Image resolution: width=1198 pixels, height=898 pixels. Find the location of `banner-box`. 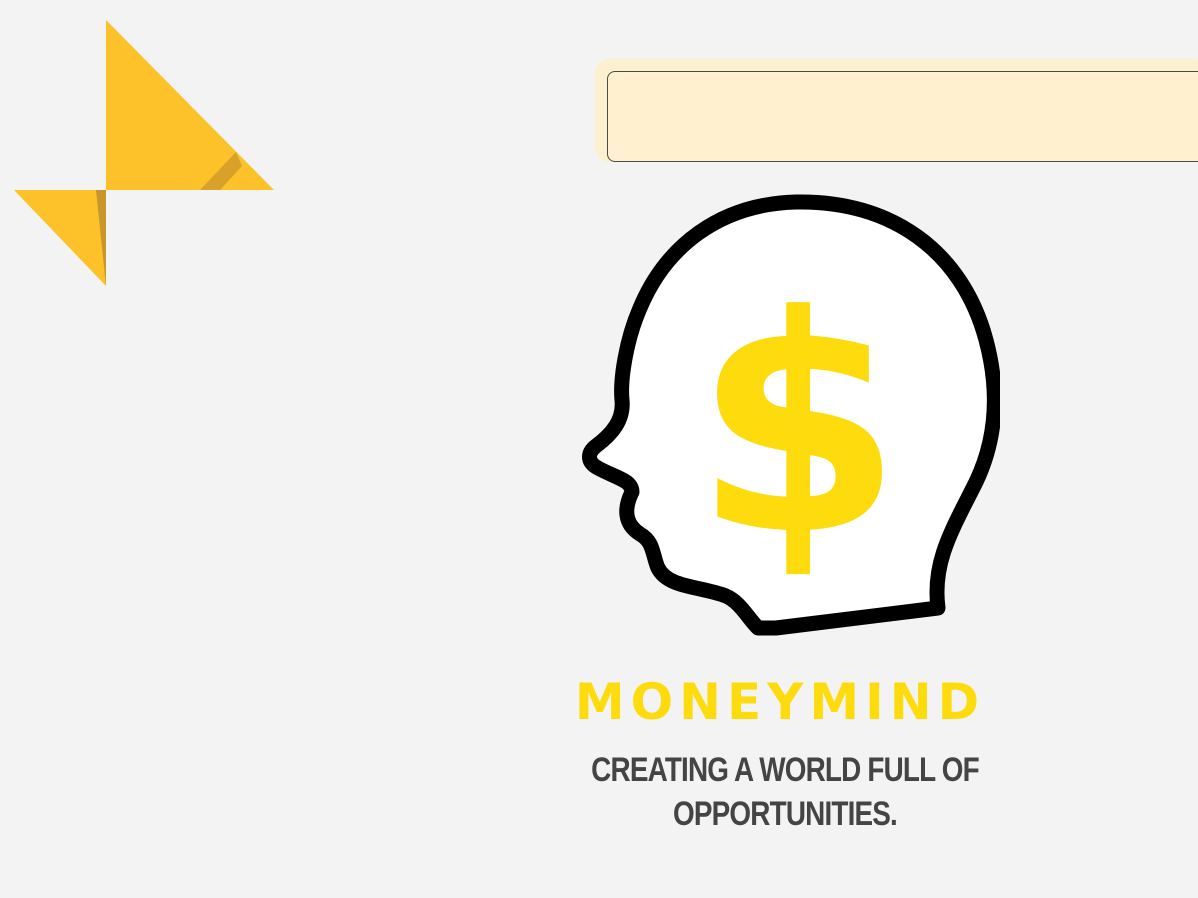

banner-box is located at coordinates (902, 116).